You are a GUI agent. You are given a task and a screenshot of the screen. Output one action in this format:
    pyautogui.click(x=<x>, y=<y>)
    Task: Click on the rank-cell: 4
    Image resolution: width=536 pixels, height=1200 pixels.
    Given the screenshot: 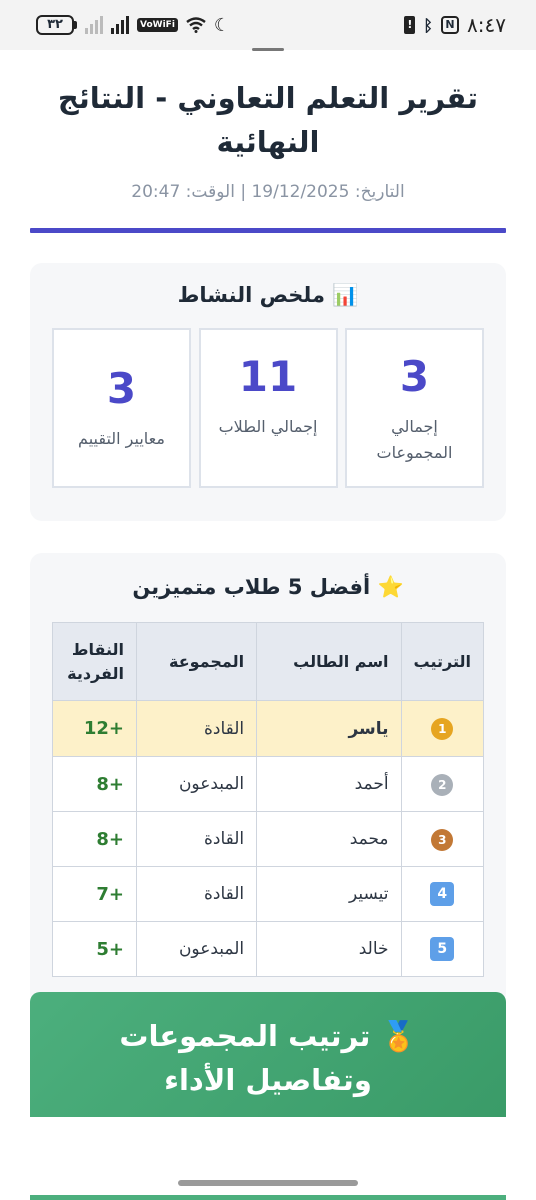 What is the action you would take?
    pyautogui.click(x=442, y=894)
    